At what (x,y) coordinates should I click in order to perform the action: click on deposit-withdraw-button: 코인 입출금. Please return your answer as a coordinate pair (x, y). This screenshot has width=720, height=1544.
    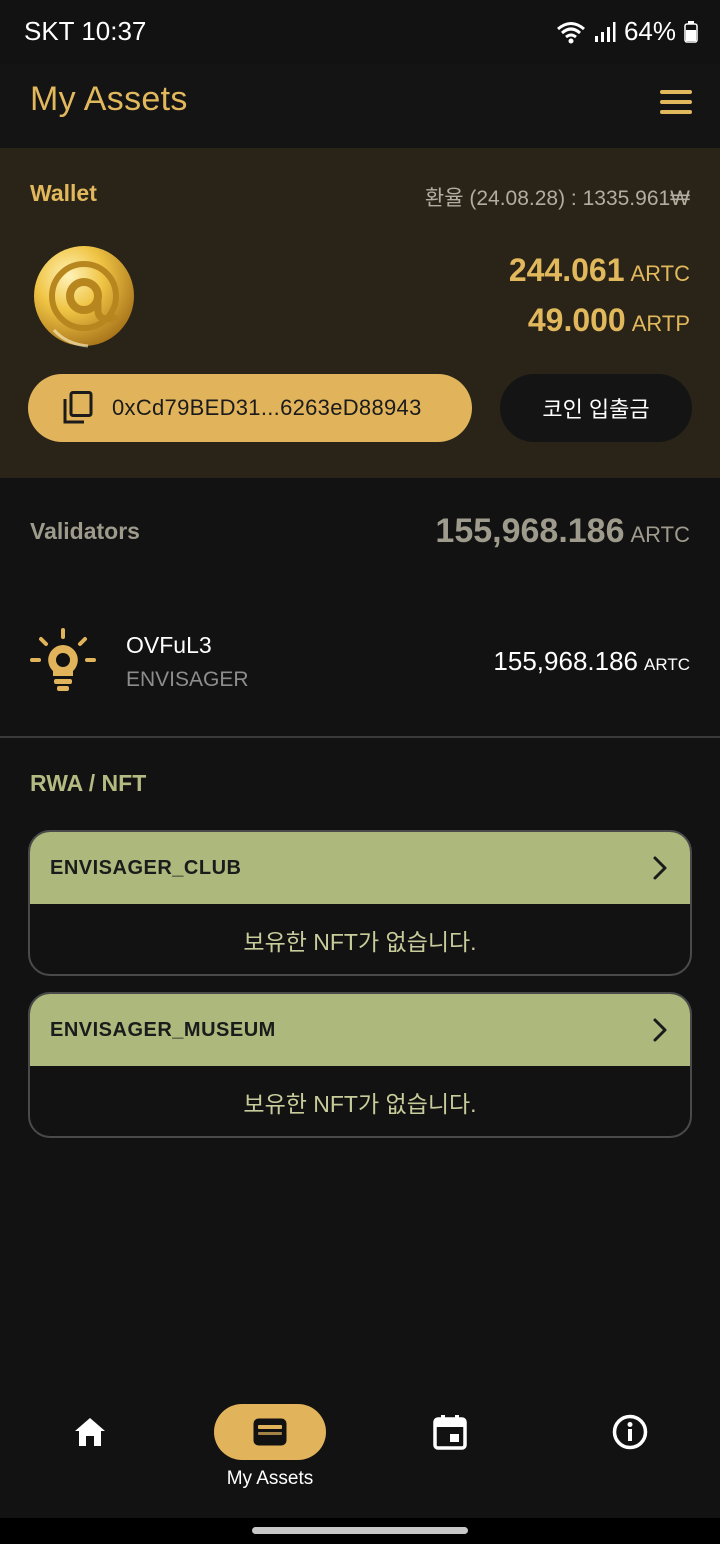
    Looking at the image, I should click on (596, 408).